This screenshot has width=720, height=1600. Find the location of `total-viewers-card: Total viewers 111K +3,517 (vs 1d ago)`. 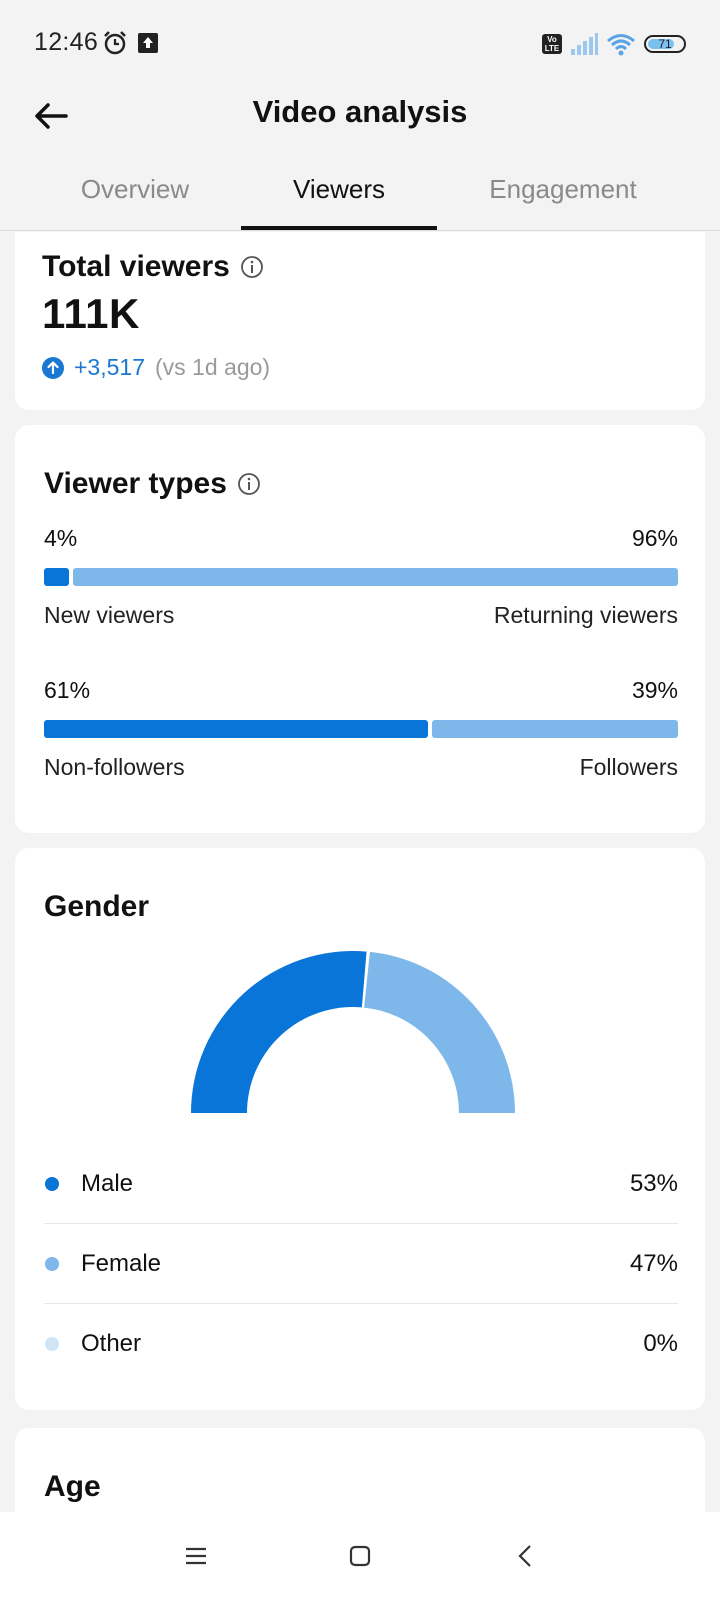

total-viewers-card: Total viewers 111K +3,517 (vs 1d ago) is located at coordinates (360, 321).